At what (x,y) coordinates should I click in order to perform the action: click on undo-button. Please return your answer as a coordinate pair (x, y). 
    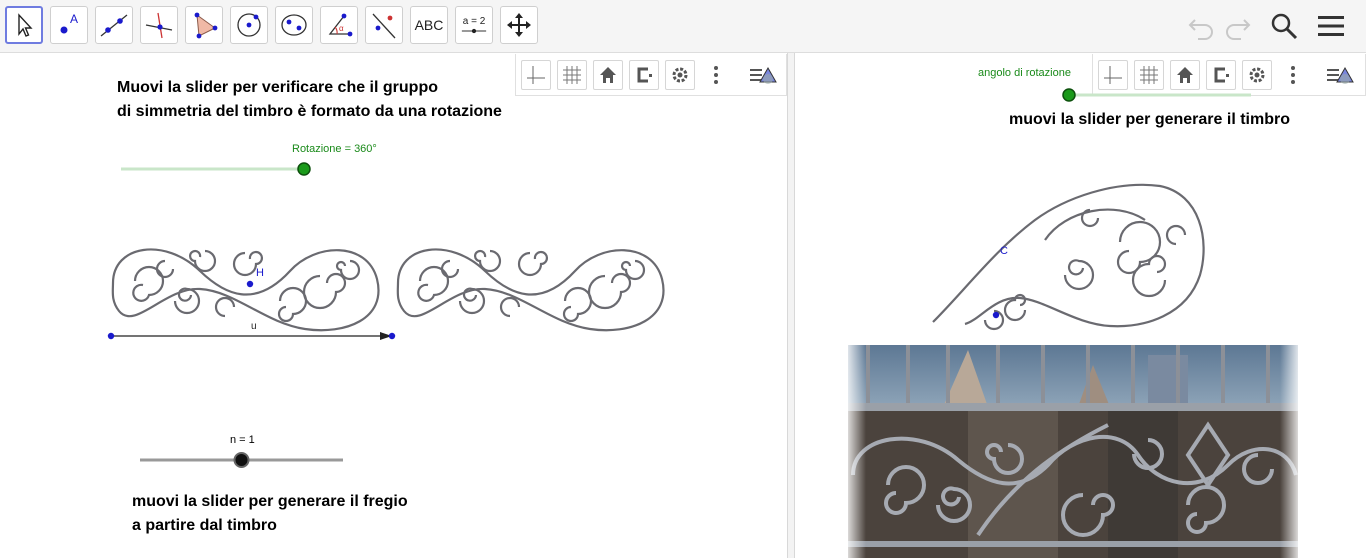
    Looking at the image, I should click on (1201, 26).